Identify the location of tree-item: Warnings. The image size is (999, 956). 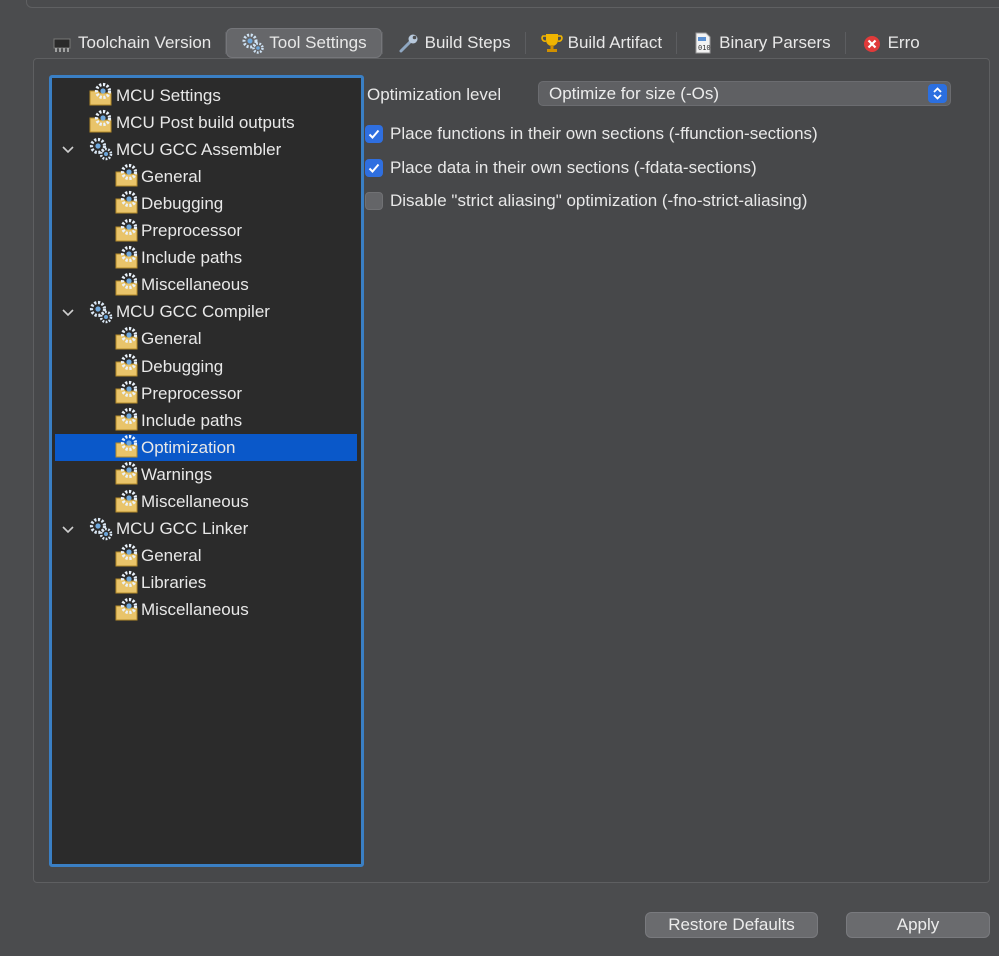
(206, 474).